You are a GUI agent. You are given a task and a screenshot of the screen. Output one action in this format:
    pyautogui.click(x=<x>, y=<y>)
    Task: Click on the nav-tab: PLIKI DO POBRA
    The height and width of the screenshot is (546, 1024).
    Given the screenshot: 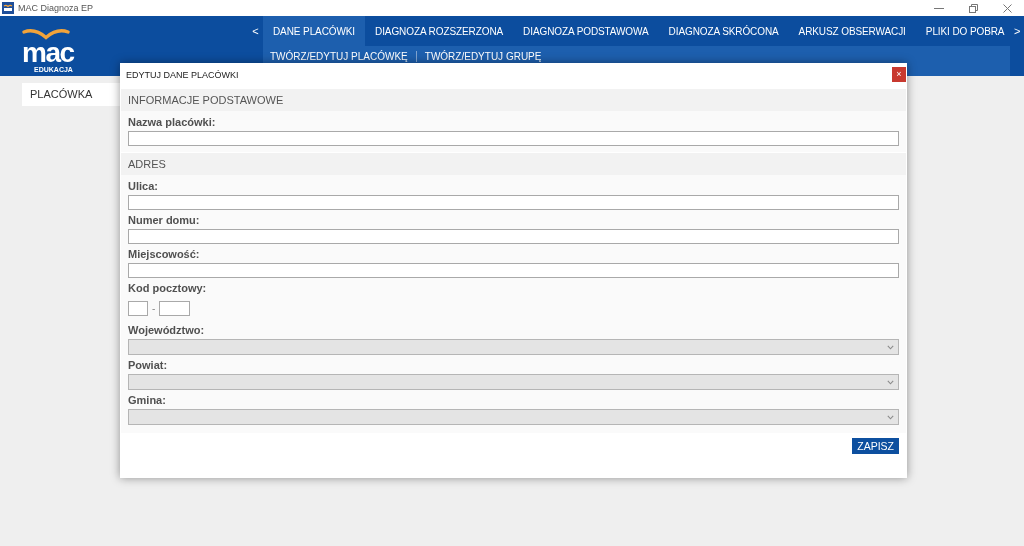 What is the action you would take?
    pyautogui.click(x=960, y=31)
    